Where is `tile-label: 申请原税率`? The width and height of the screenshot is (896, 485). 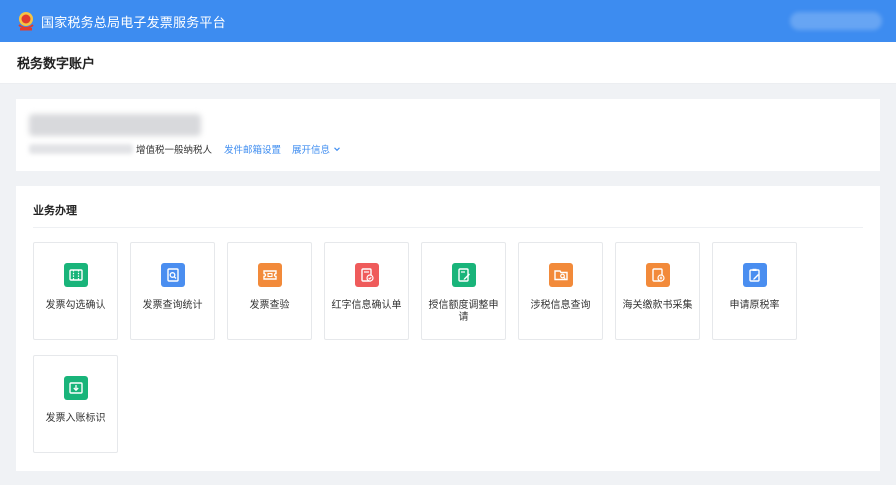 tile-label: 申请原税率 is located at coordinates (754, 305).